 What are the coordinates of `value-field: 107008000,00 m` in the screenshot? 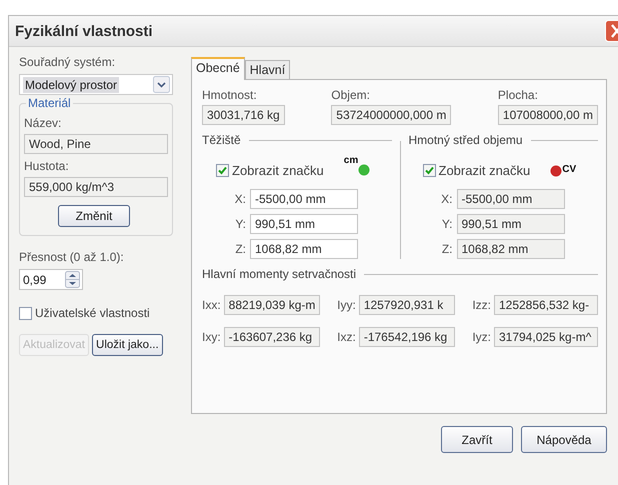 It's located at (548, 115).